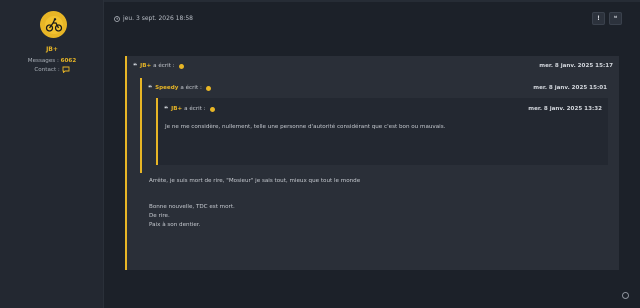  I want to click on quote-outer-header: ❝ JB+ a écrit :, so click(158, 66).